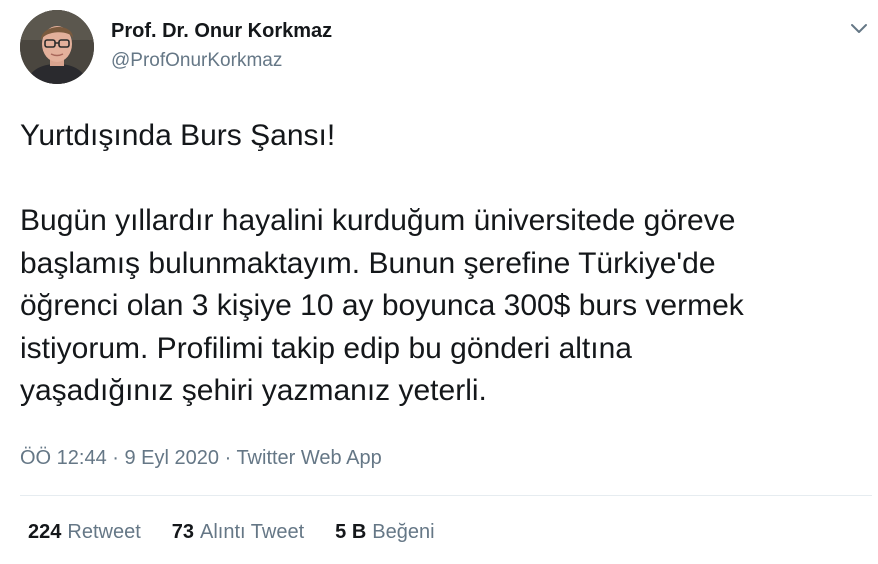 This screenshot has width=878, height=564. Describe the element at coordinates (63, 458) in the screenshot. I see `tweet-time: ÖÖ 12:44` at that location.